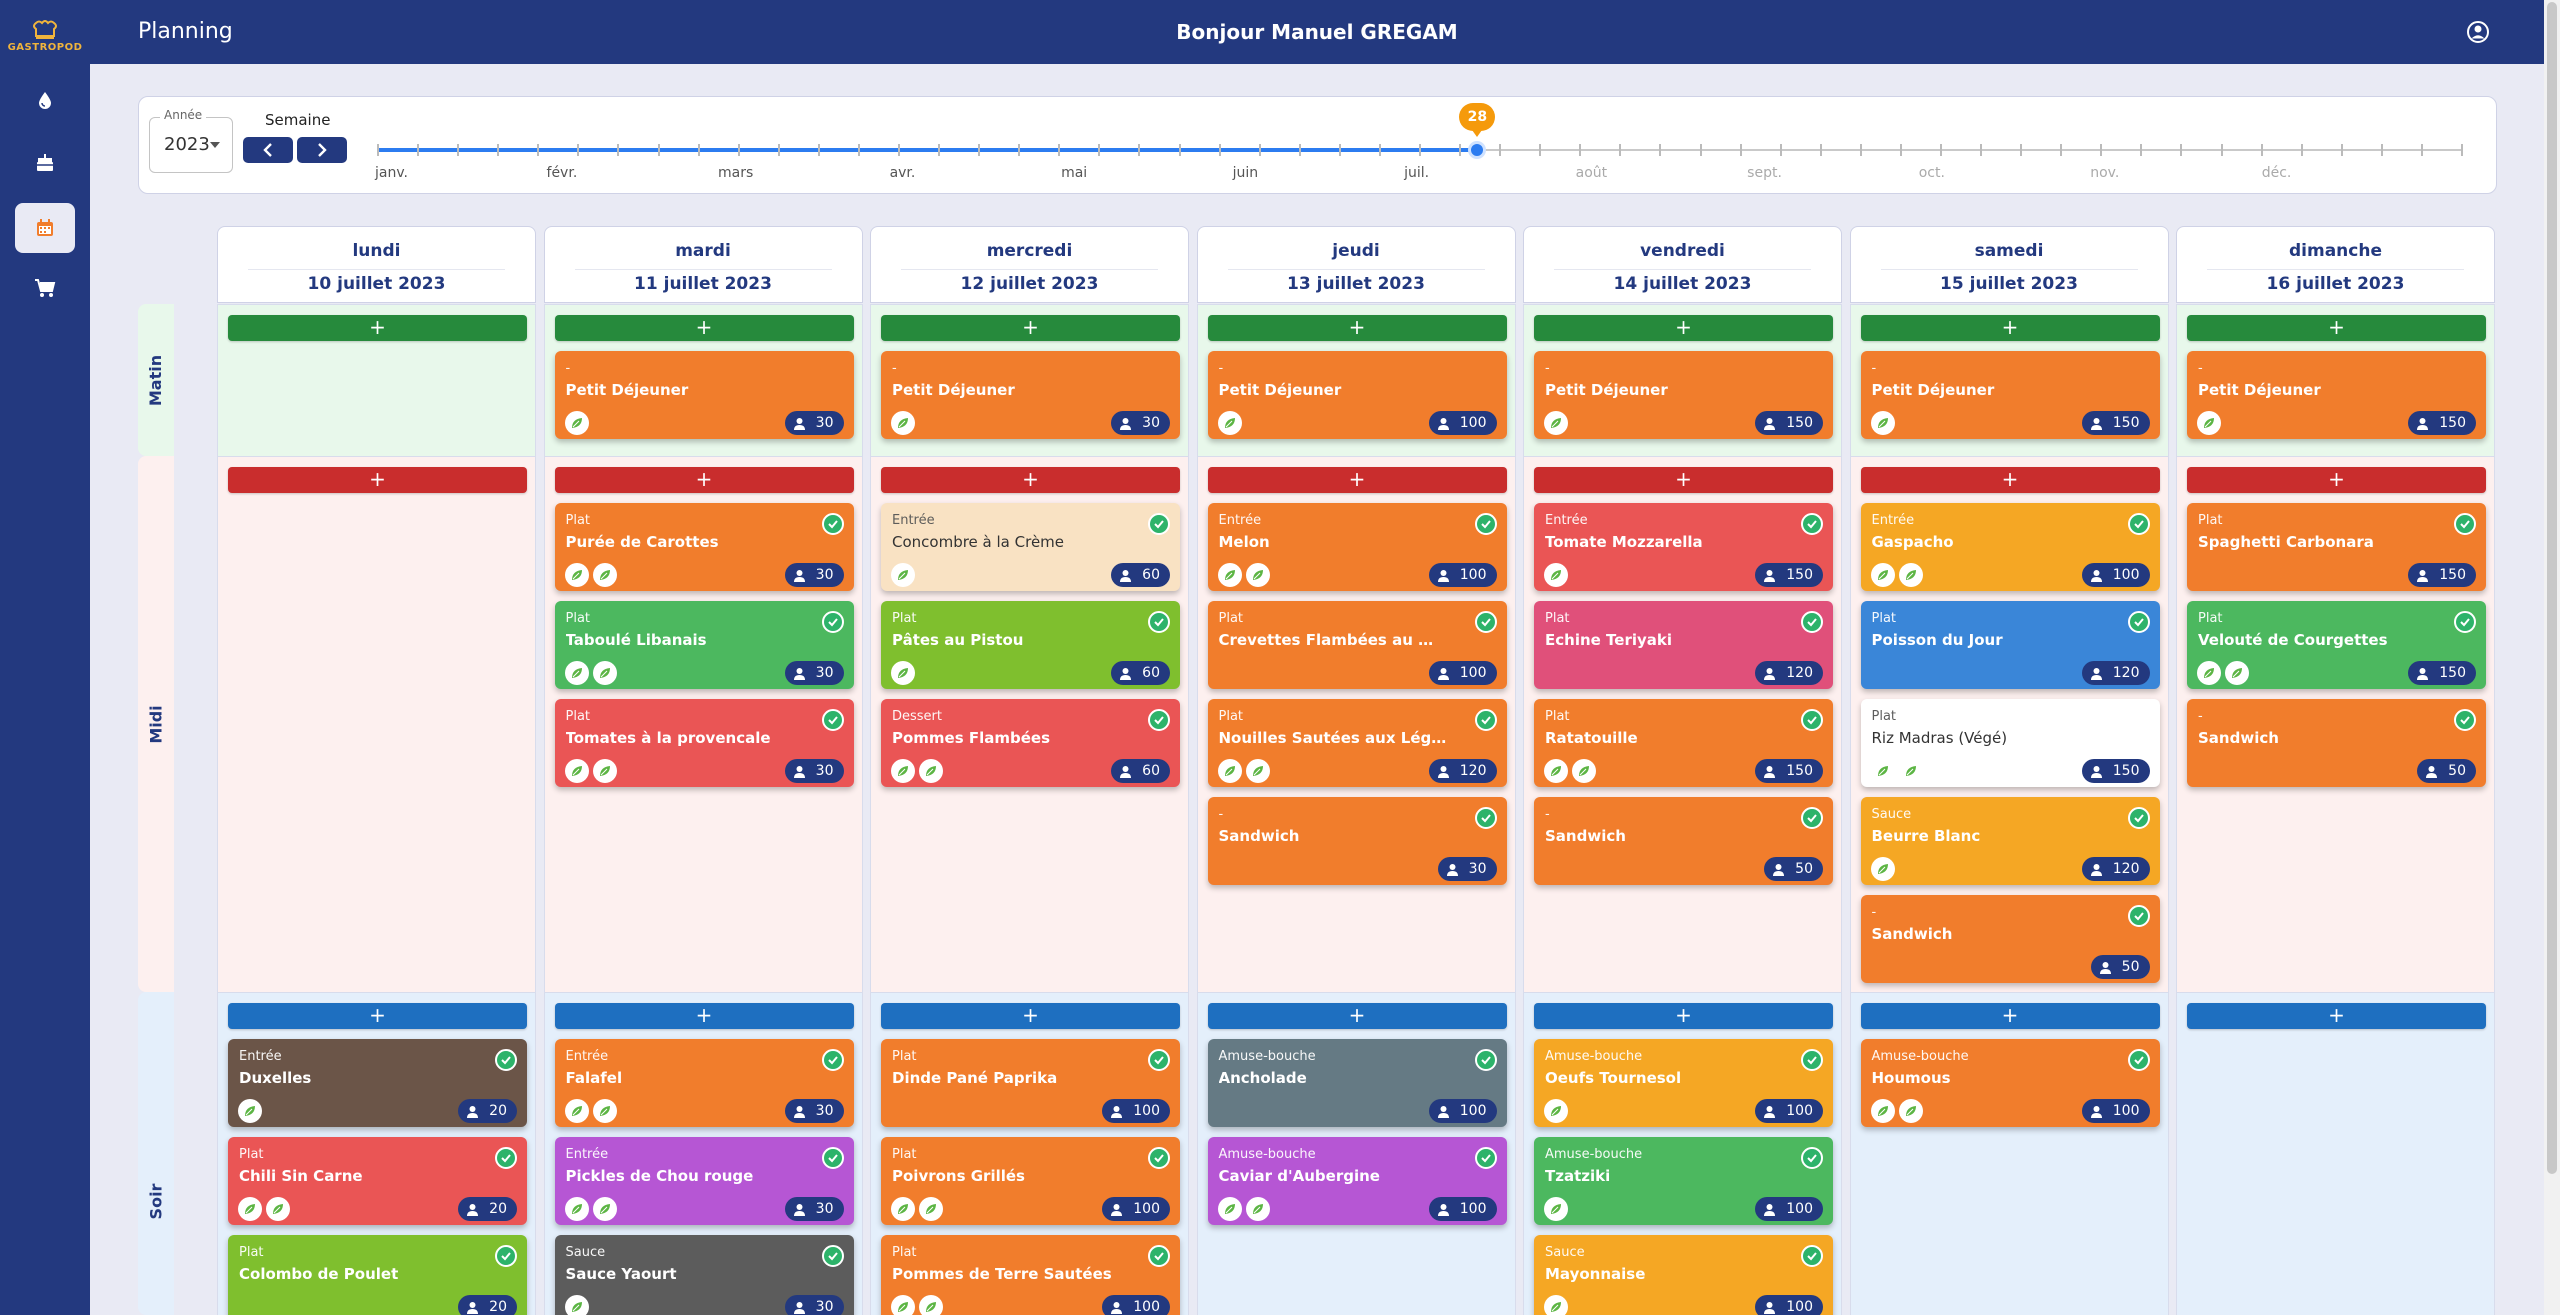 The height and width of the screenshot is (1315, 2560). What do you see at coordinates (377, 1083) in the screenshot?
I see `meal-card: Entrée Duxelles 20` at bounding box center [377, 1083].